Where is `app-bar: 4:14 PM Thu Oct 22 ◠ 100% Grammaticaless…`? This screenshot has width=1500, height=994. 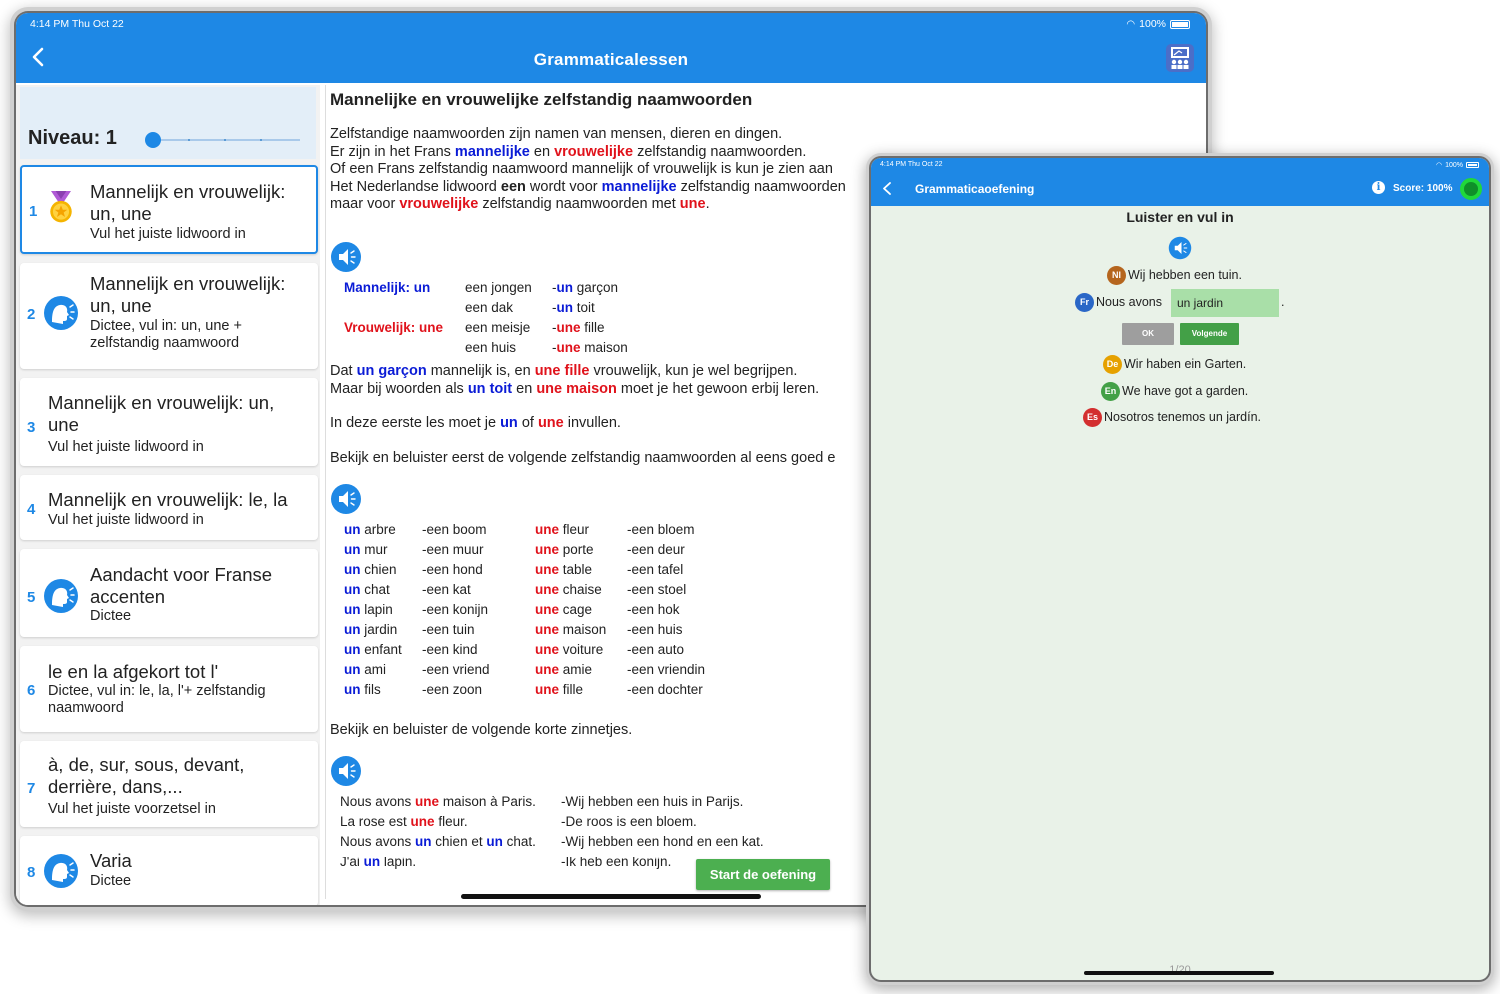 app-bar: 4:14 PM Thu Oct 22 ◠ 100% Grammaticaless… is located at coordinates (611, 48).